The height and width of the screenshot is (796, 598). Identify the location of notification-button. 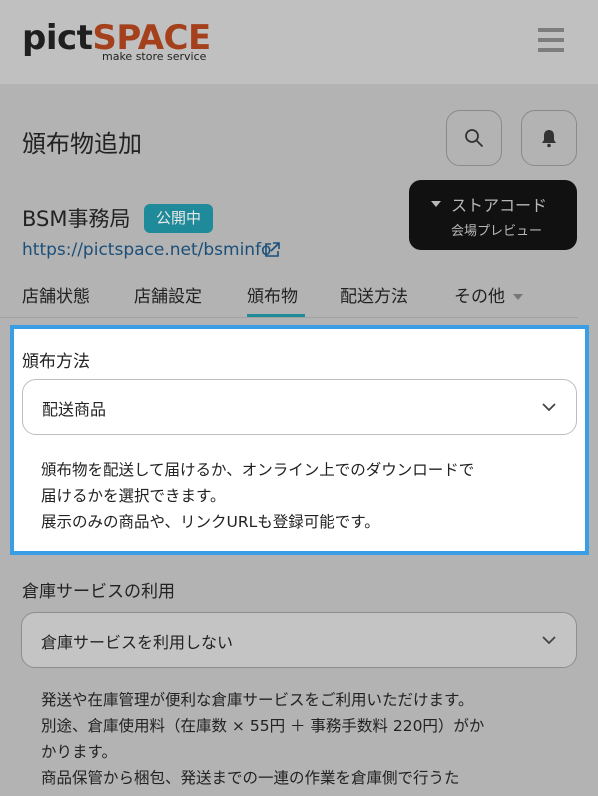
(549, 138).